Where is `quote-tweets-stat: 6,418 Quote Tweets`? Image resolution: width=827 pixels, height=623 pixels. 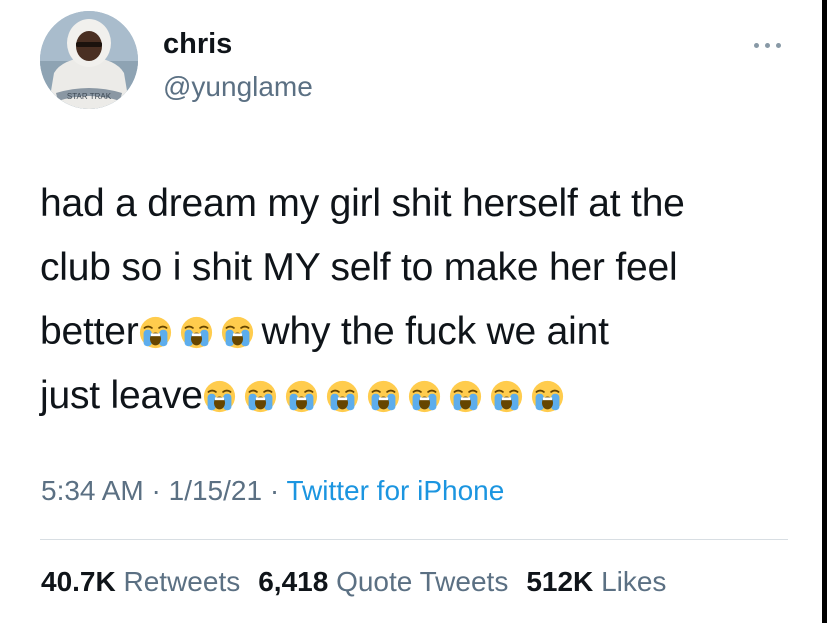
quote-tweets-stat: 6,418 Quote Tweets is located at coordinates (383, 582).